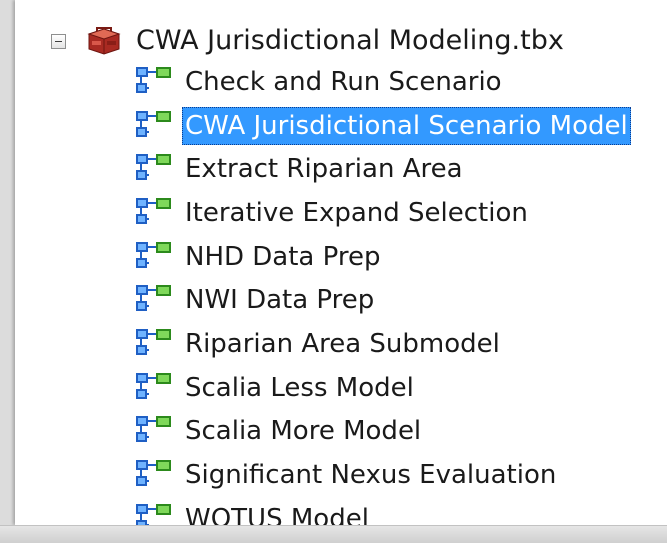 The image size is (667, 543). Describe the element at coordinates (324, 169) in the screenshot. I see `tool-label: Extract Riparian Area` at that location.